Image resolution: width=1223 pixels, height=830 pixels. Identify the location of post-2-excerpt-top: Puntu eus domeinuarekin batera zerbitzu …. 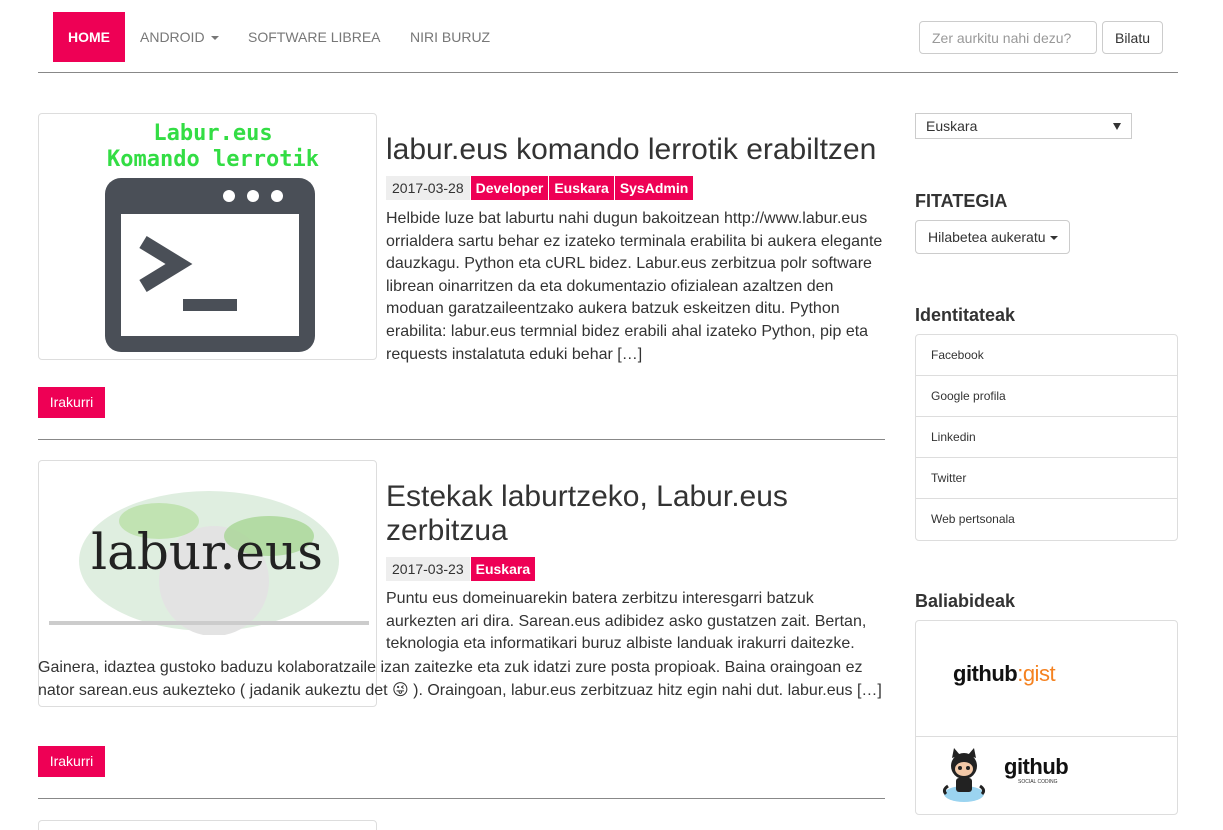
(626, 621).